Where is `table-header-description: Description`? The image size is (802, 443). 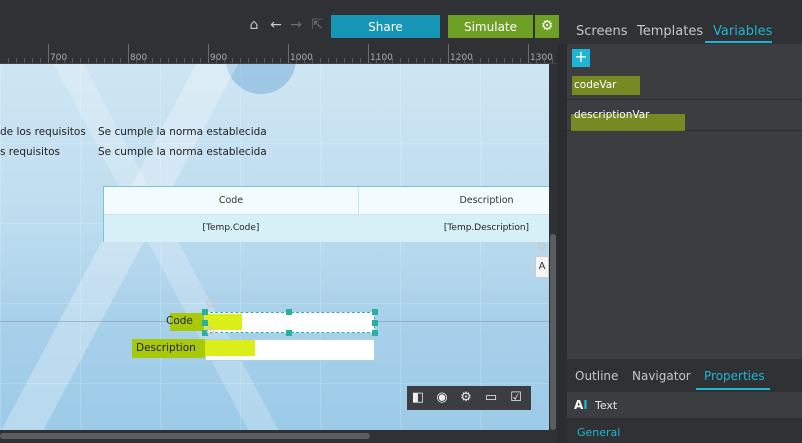 table-header-description: Description is located at coordinates (486, 200).